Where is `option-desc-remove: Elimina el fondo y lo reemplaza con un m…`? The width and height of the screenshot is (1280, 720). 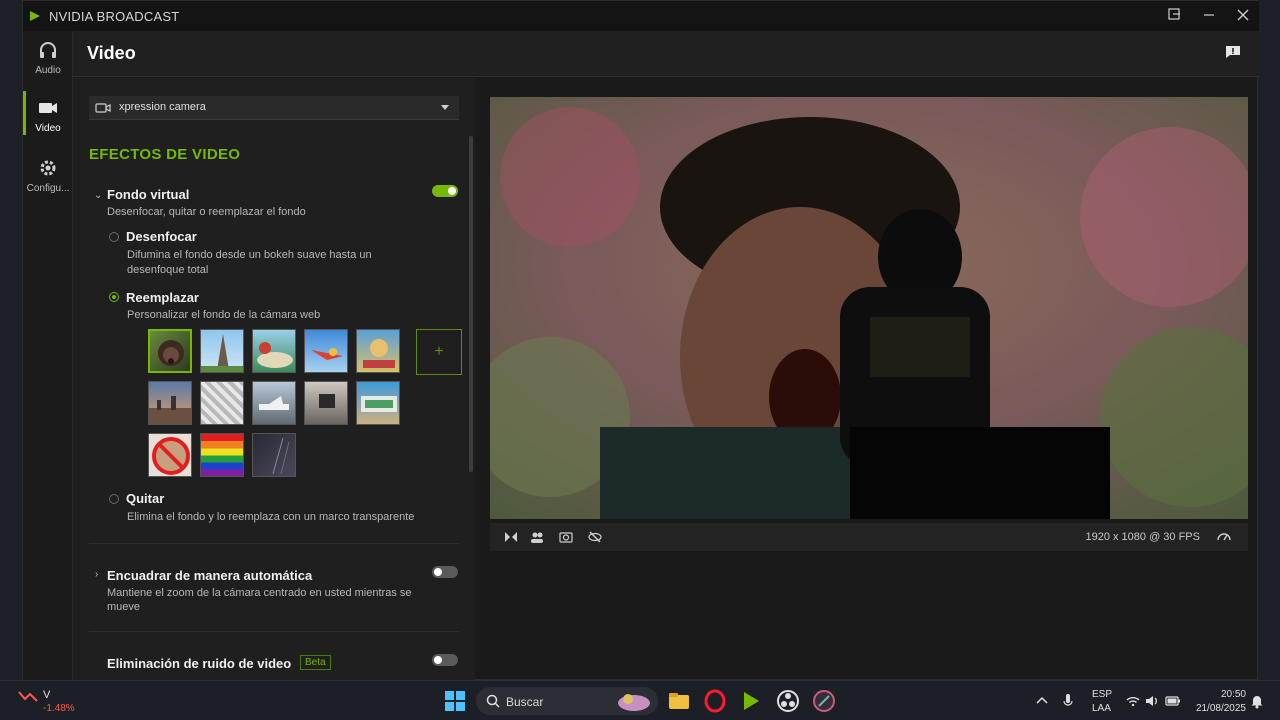
option-desc-remove: Elimina el fondo y lo reemplaza con un m… is located at coordinates (271, 517).